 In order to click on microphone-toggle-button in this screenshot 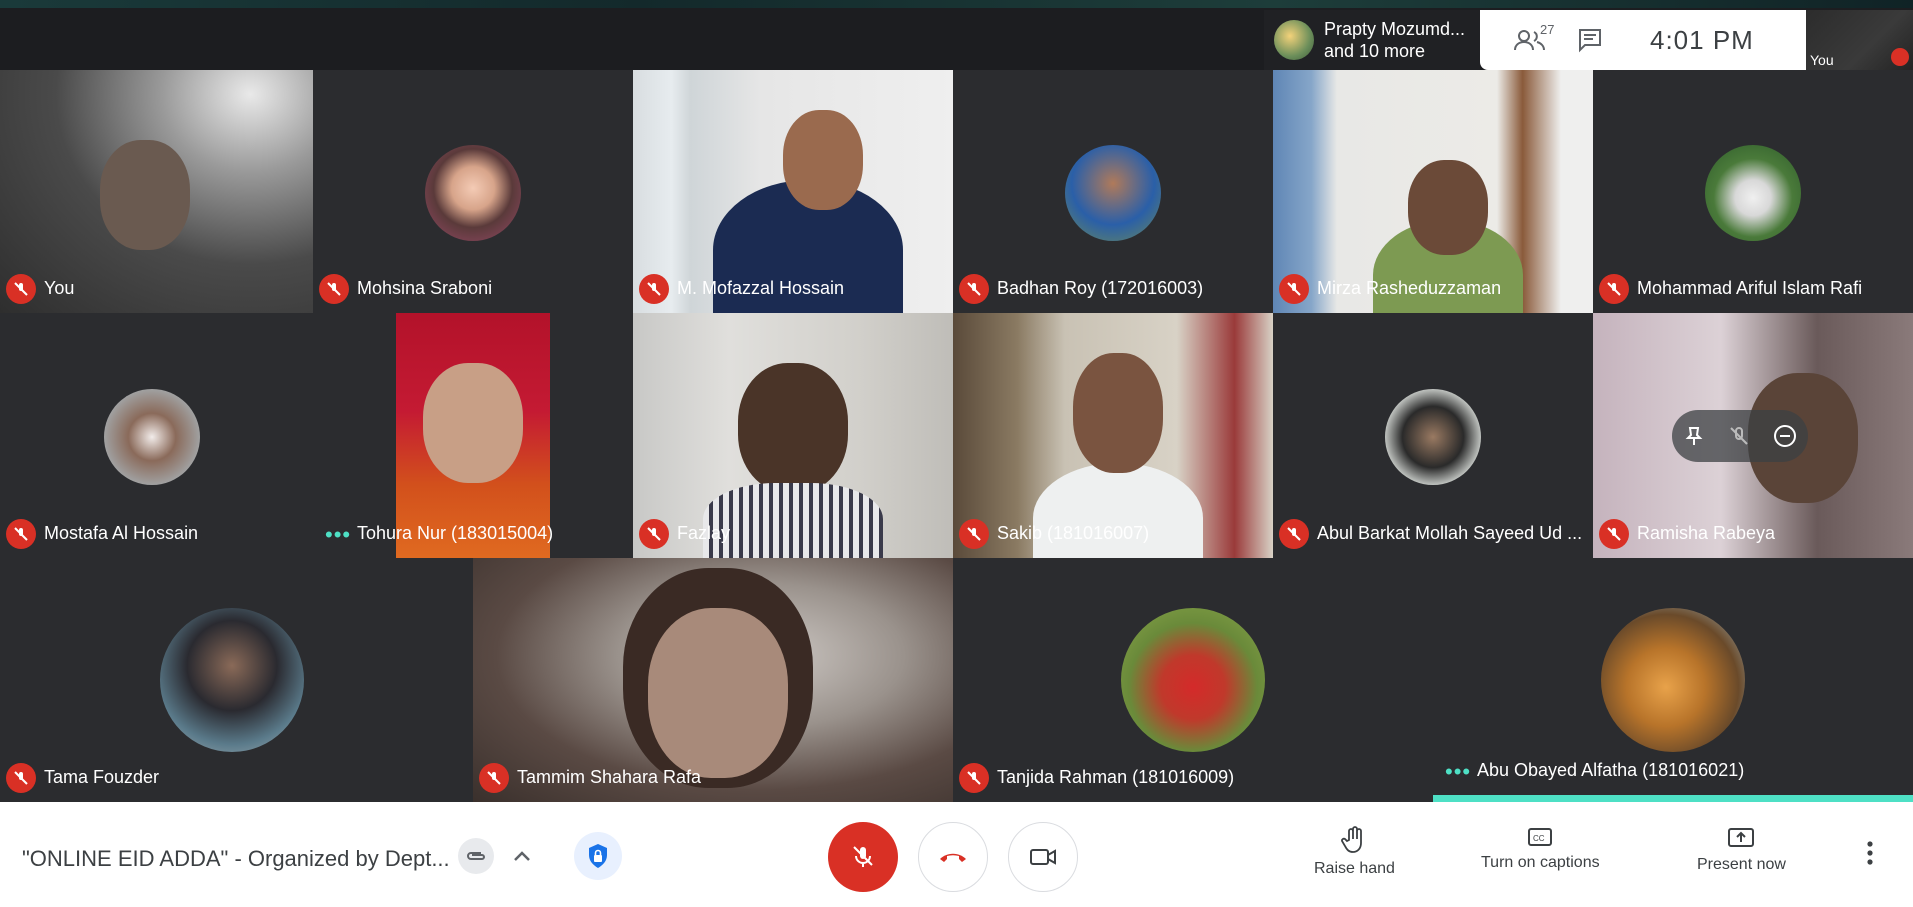, I will do `click(863, 857)`.